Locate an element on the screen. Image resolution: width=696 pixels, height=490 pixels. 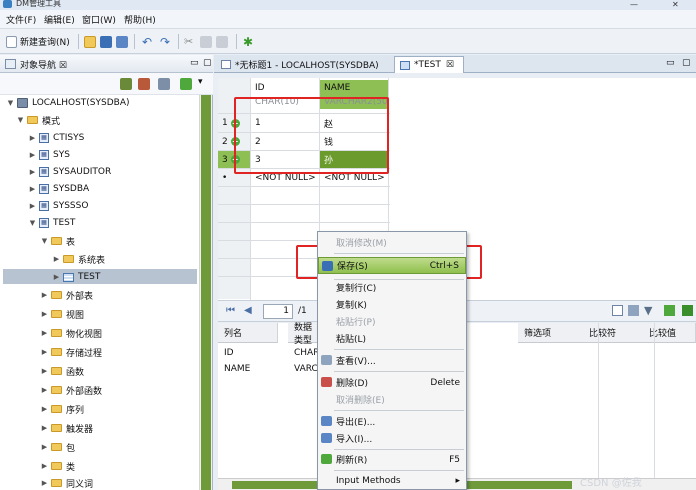
column-header-id: ID is located at coordinates (285, 88).